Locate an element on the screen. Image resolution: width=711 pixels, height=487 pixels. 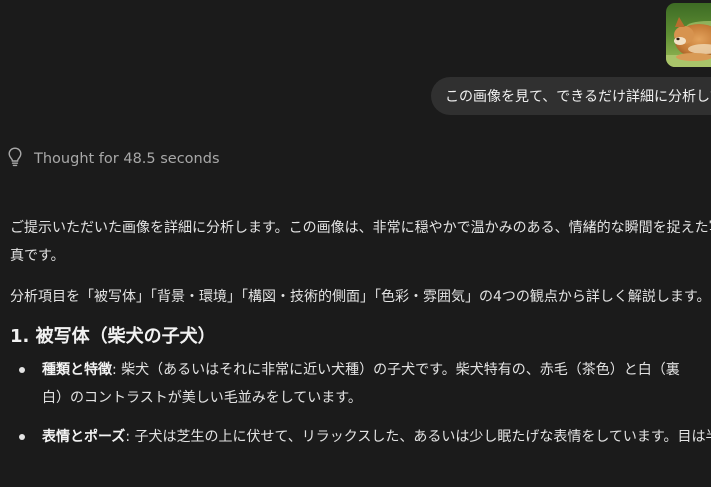
shiba-puppy-photo is located at coordinates (688, 35).